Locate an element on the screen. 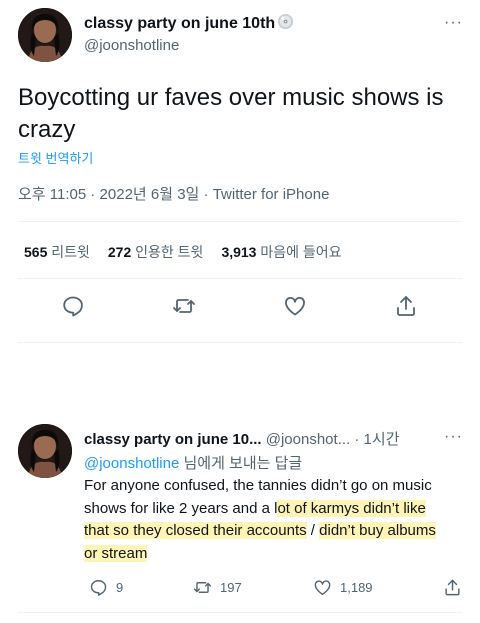 Image resolution: width=480 pixels, height=623 pixels. tweet-stats: 565 리트윗 272 인용한 트윗 3,913 마음에 들어요 is located at coordinates (192, 252).